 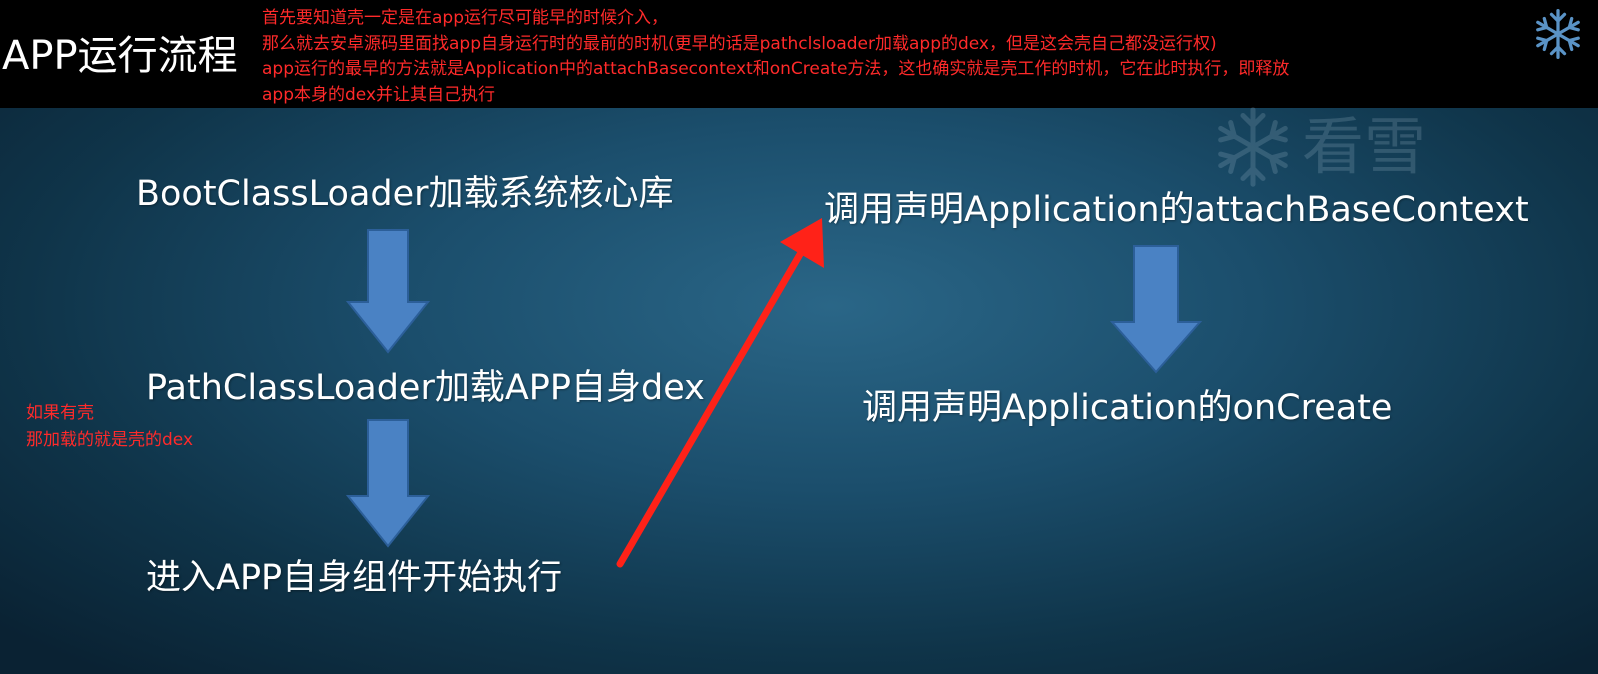 I want to click on annotation-arrow-icon, so click(x=720, y=393).